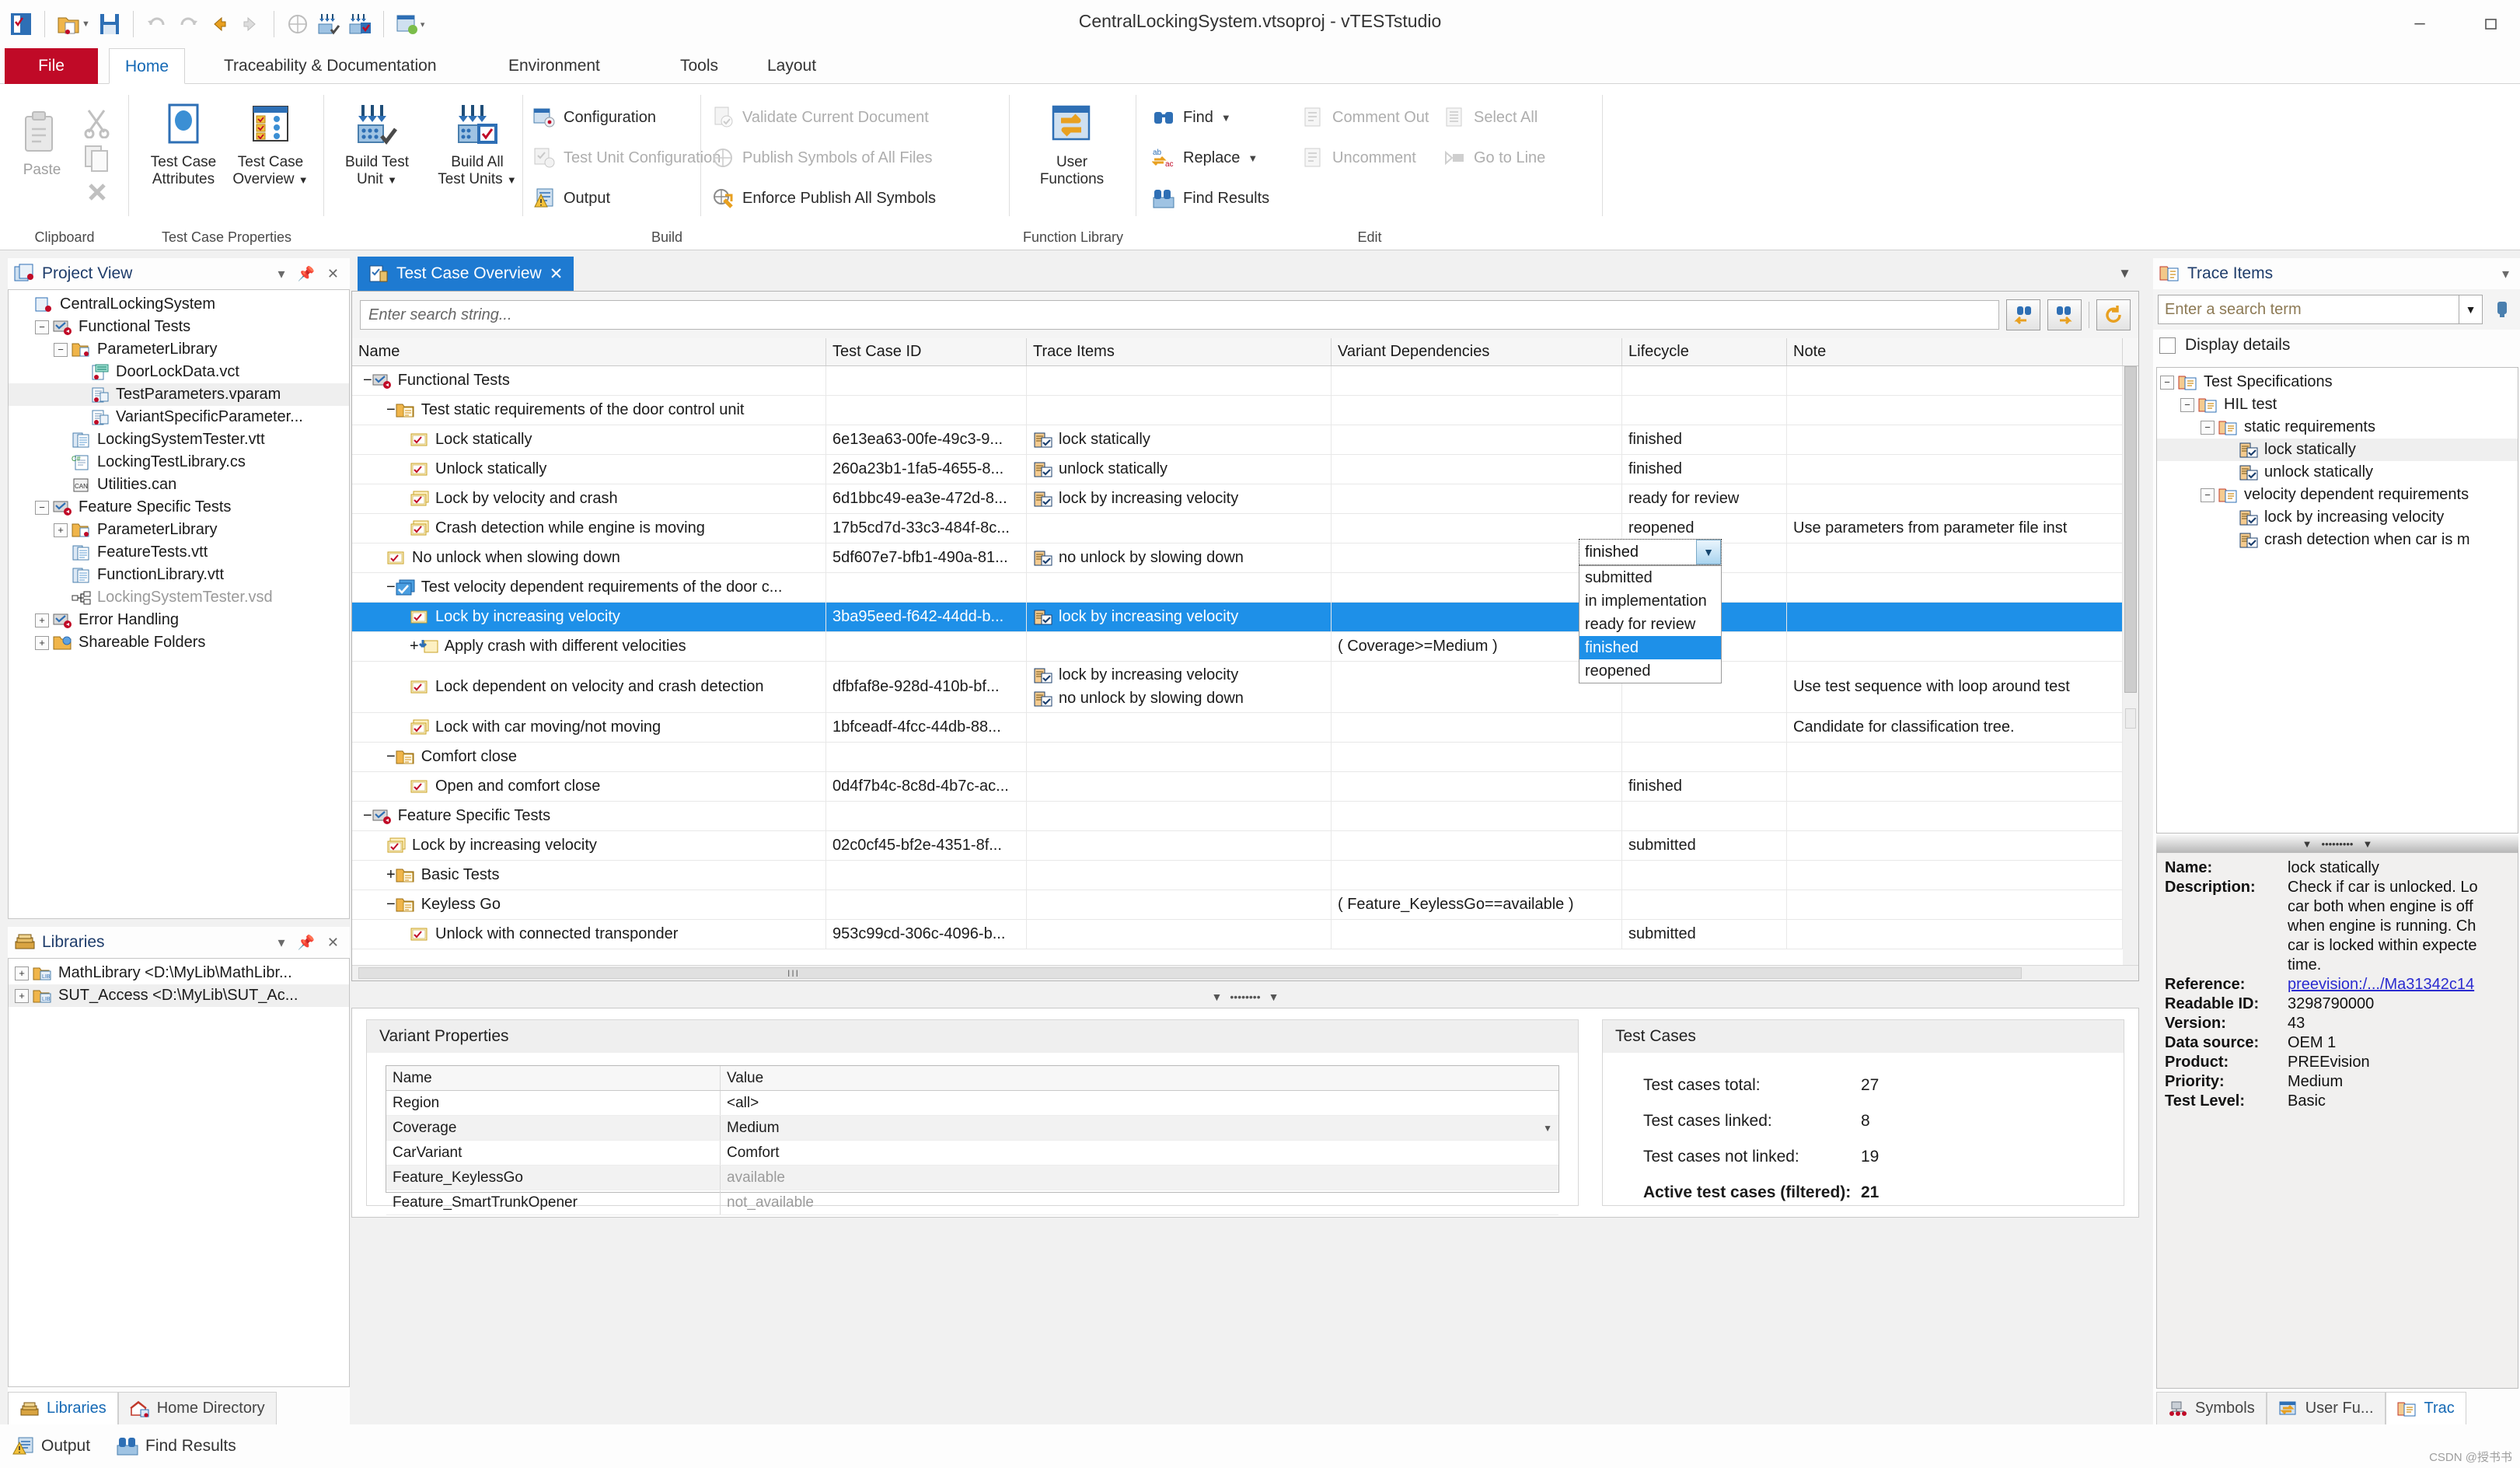 The width and height of the screenshot is (2520, 1468). What do you see at coordinates (2471, 309) in the screenshot?
I see `trace-search-dropdown-icon: ▼` at bounding box center [2471, 309].